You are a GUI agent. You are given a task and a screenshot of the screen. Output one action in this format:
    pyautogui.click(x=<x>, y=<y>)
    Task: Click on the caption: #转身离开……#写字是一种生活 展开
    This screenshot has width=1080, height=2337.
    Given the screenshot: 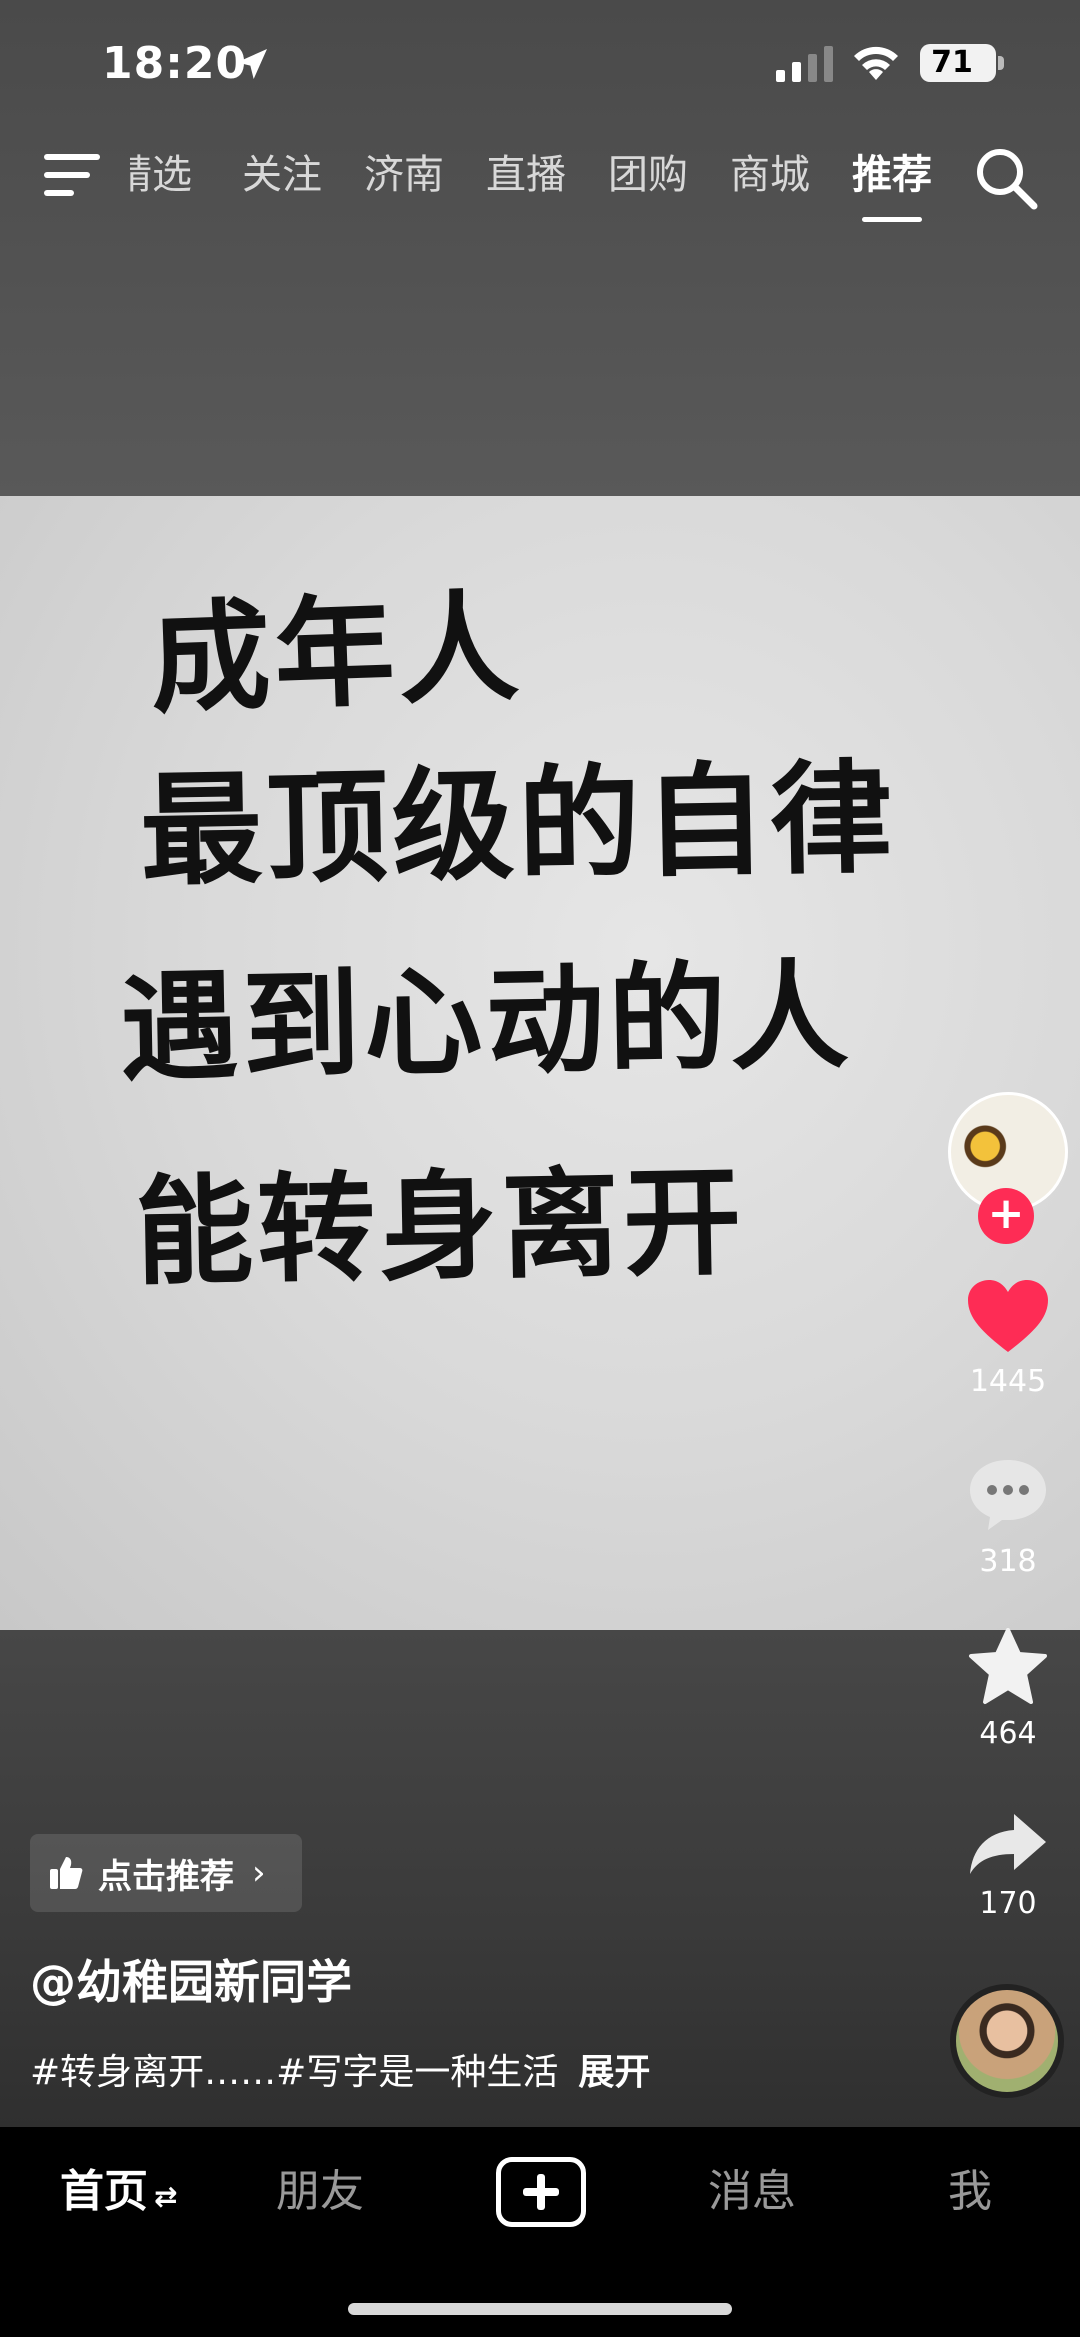 What is the action you would take?
    pyautogui.click(x=340, y=2069)
    